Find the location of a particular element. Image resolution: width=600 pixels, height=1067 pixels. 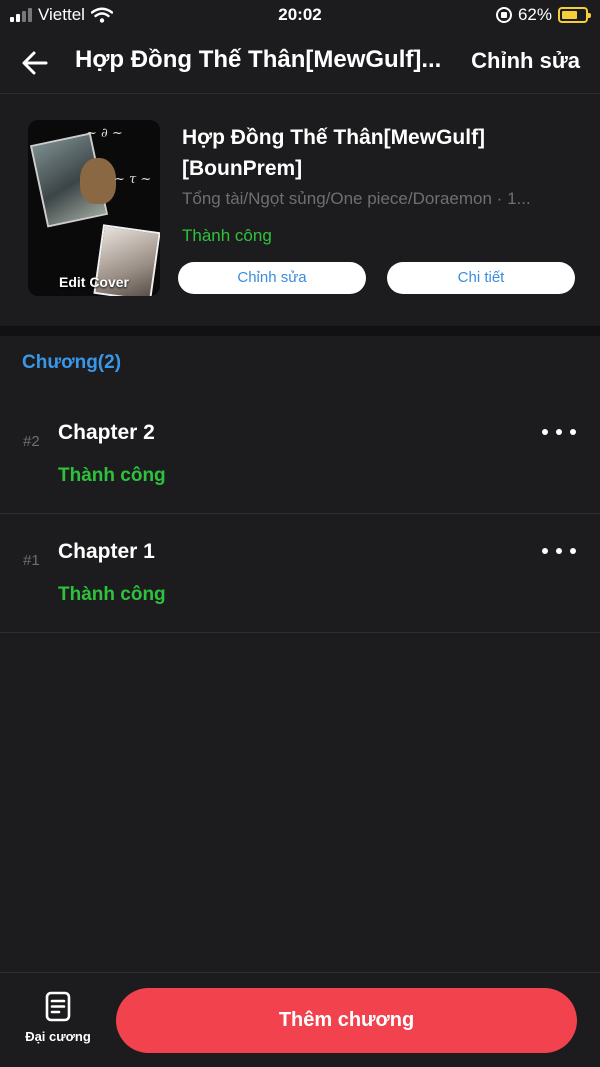

chapters-heading: Chương(2) is located at coordinates (72, 362).